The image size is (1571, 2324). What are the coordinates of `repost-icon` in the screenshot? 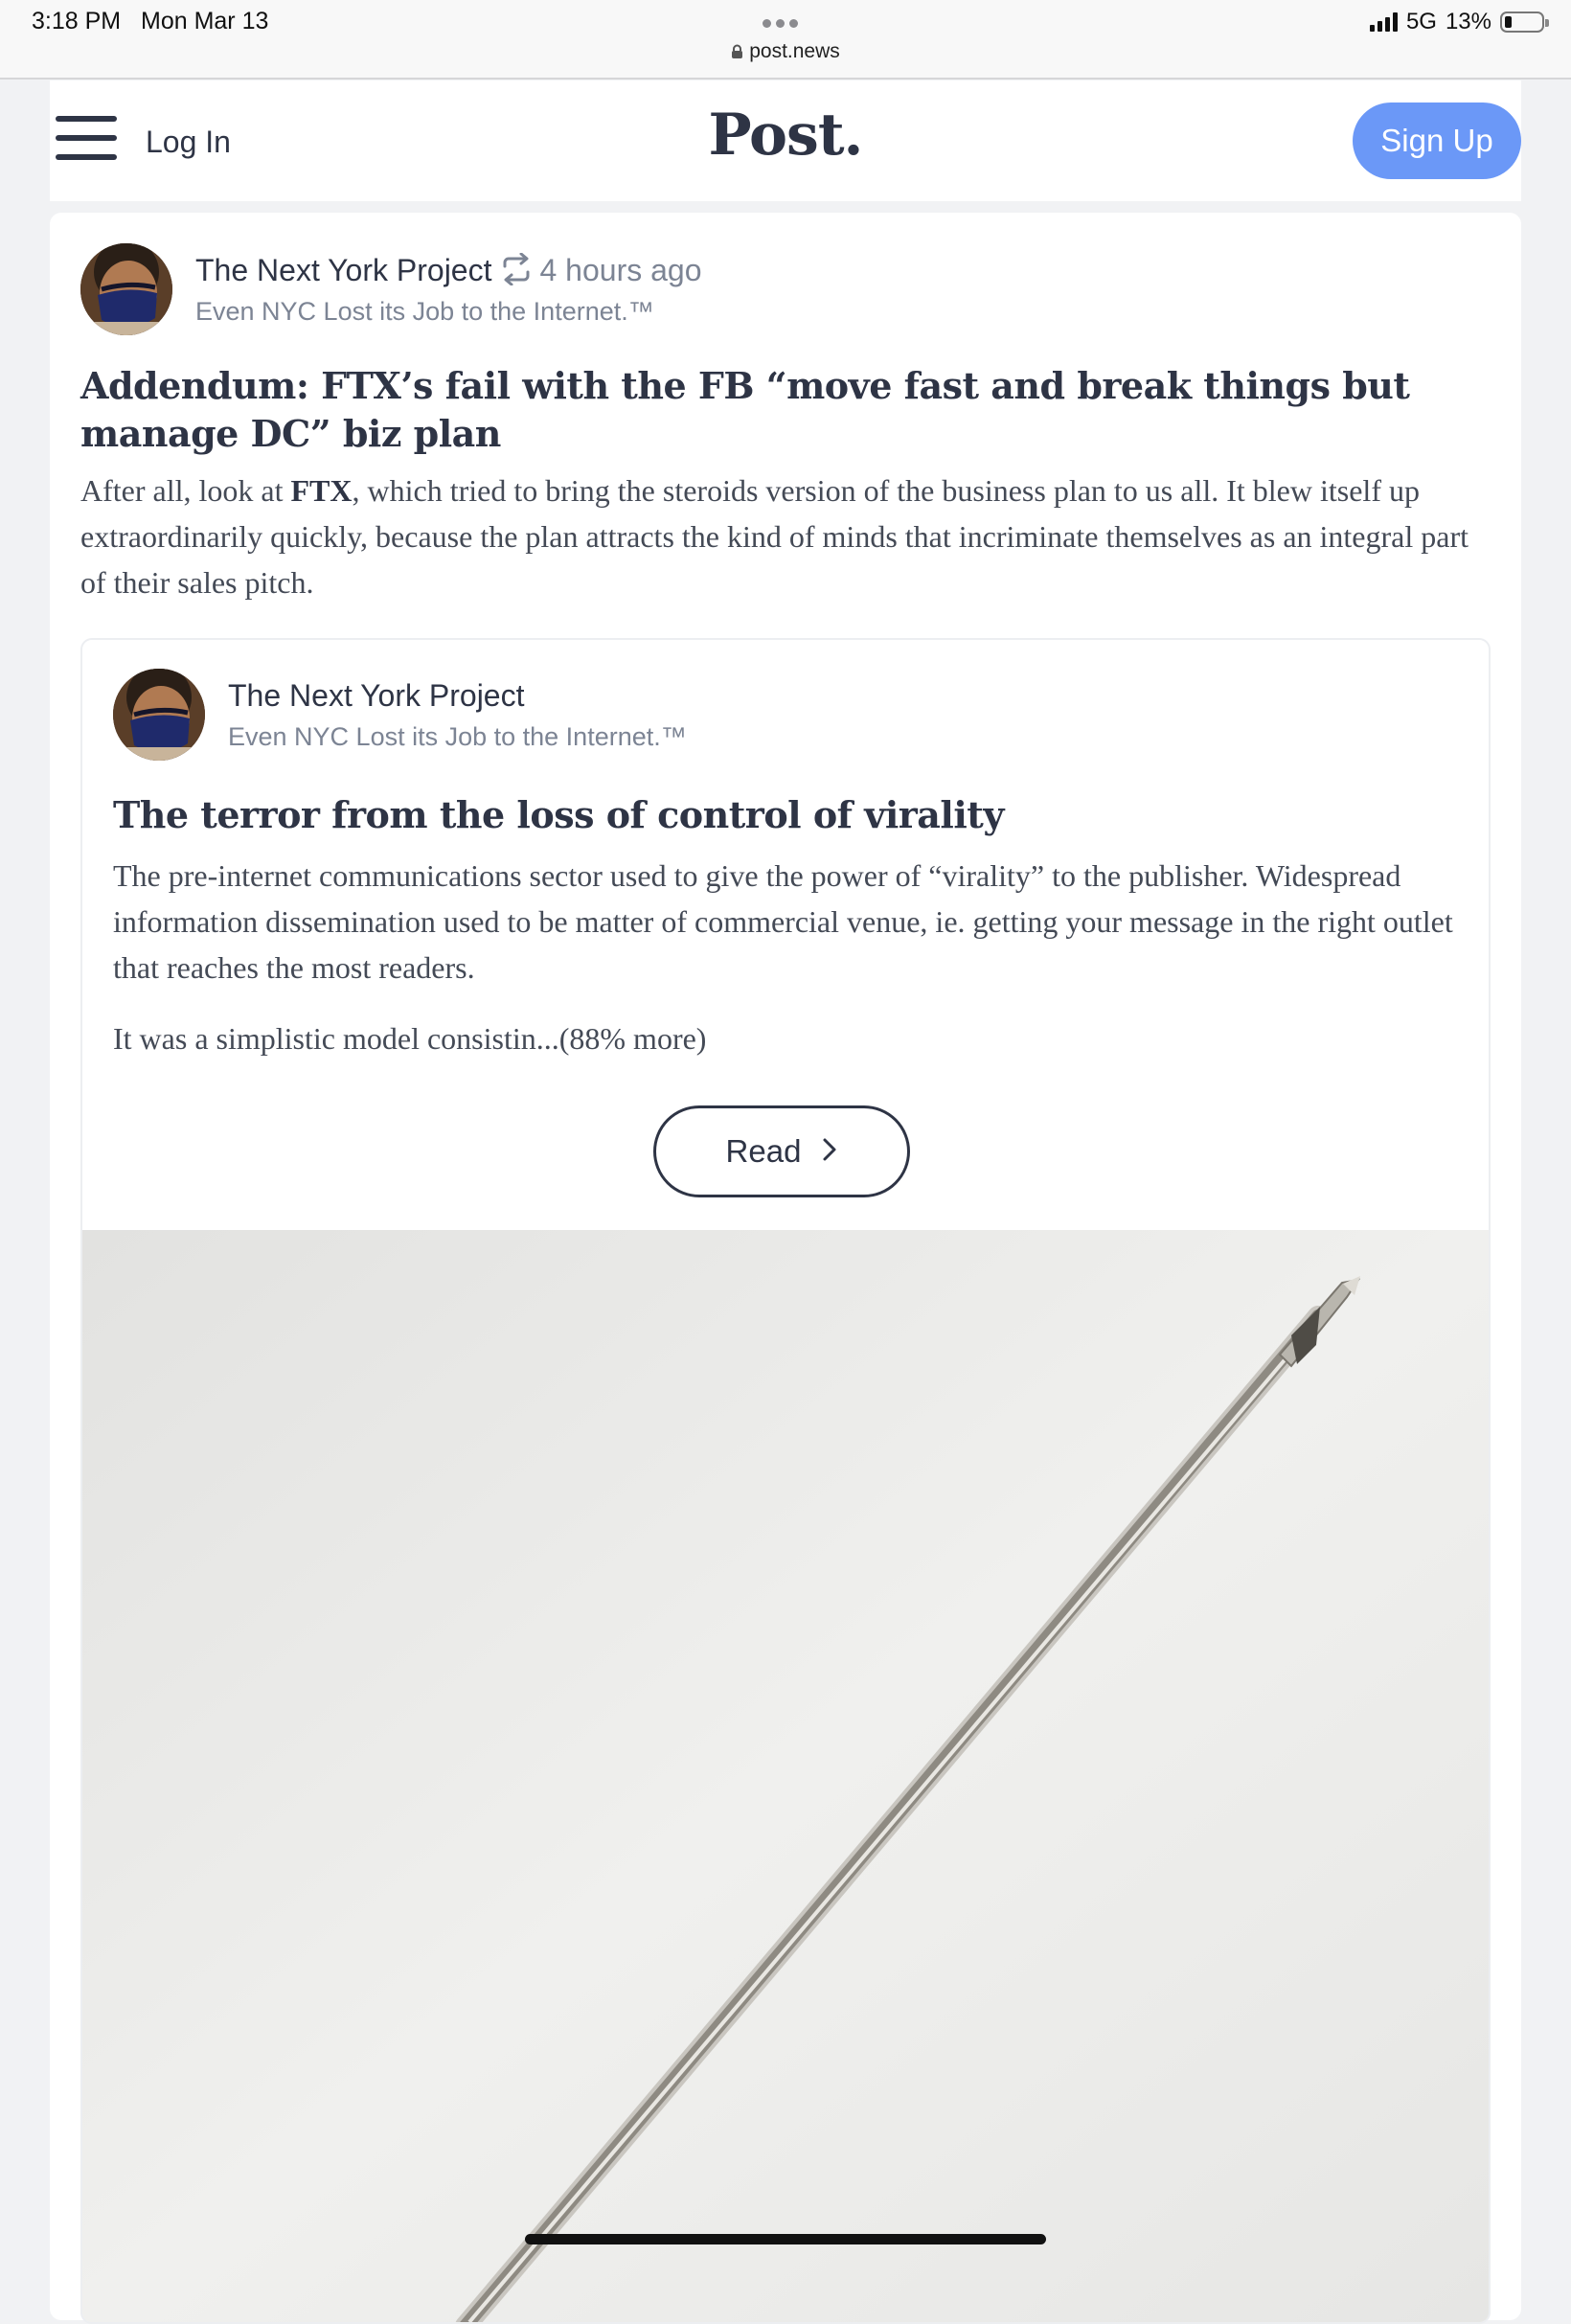 It's located at (516, 272).